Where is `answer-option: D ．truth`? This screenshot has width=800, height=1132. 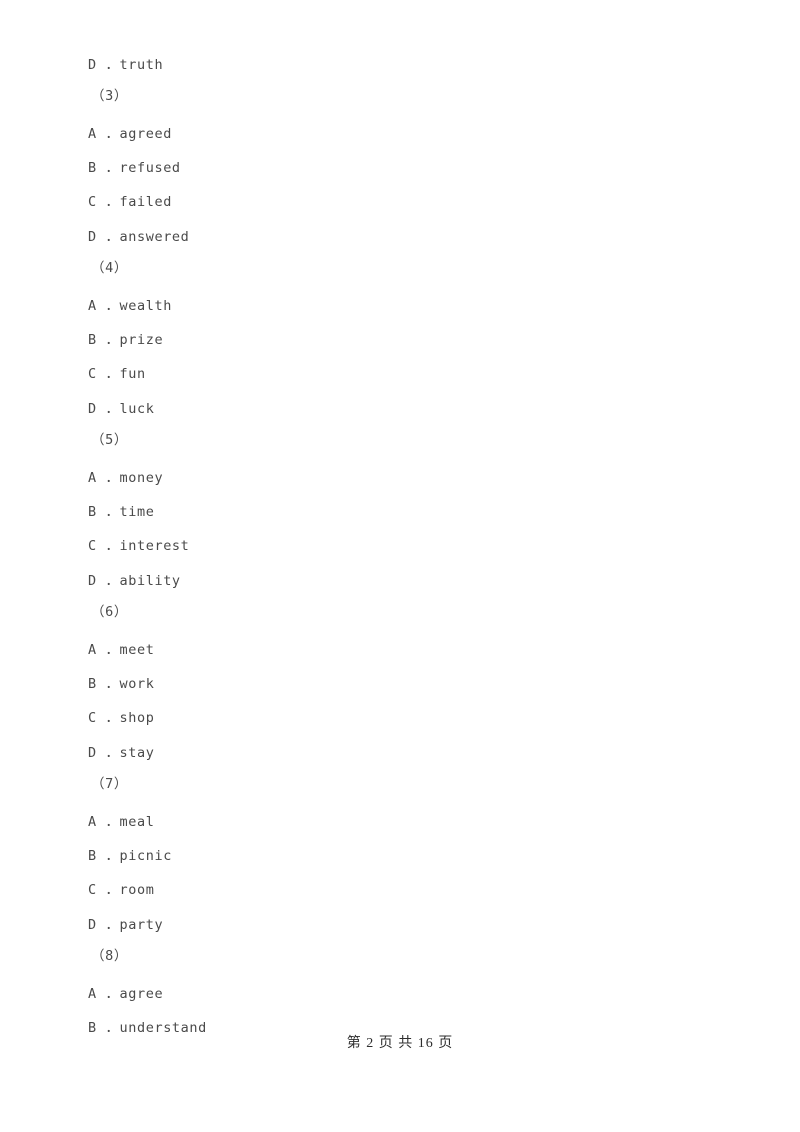
answer-option: D ．truth is located at coordinates (126, 65).